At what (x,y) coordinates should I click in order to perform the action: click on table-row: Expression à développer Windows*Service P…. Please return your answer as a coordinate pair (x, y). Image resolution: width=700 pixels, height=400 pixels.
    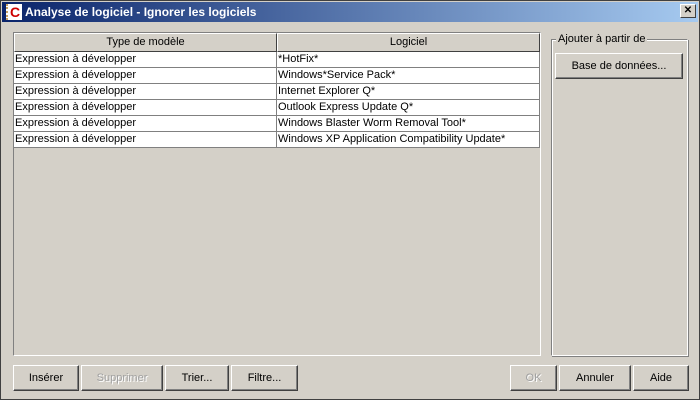
    Looking at the image, I should click on (277, 76).